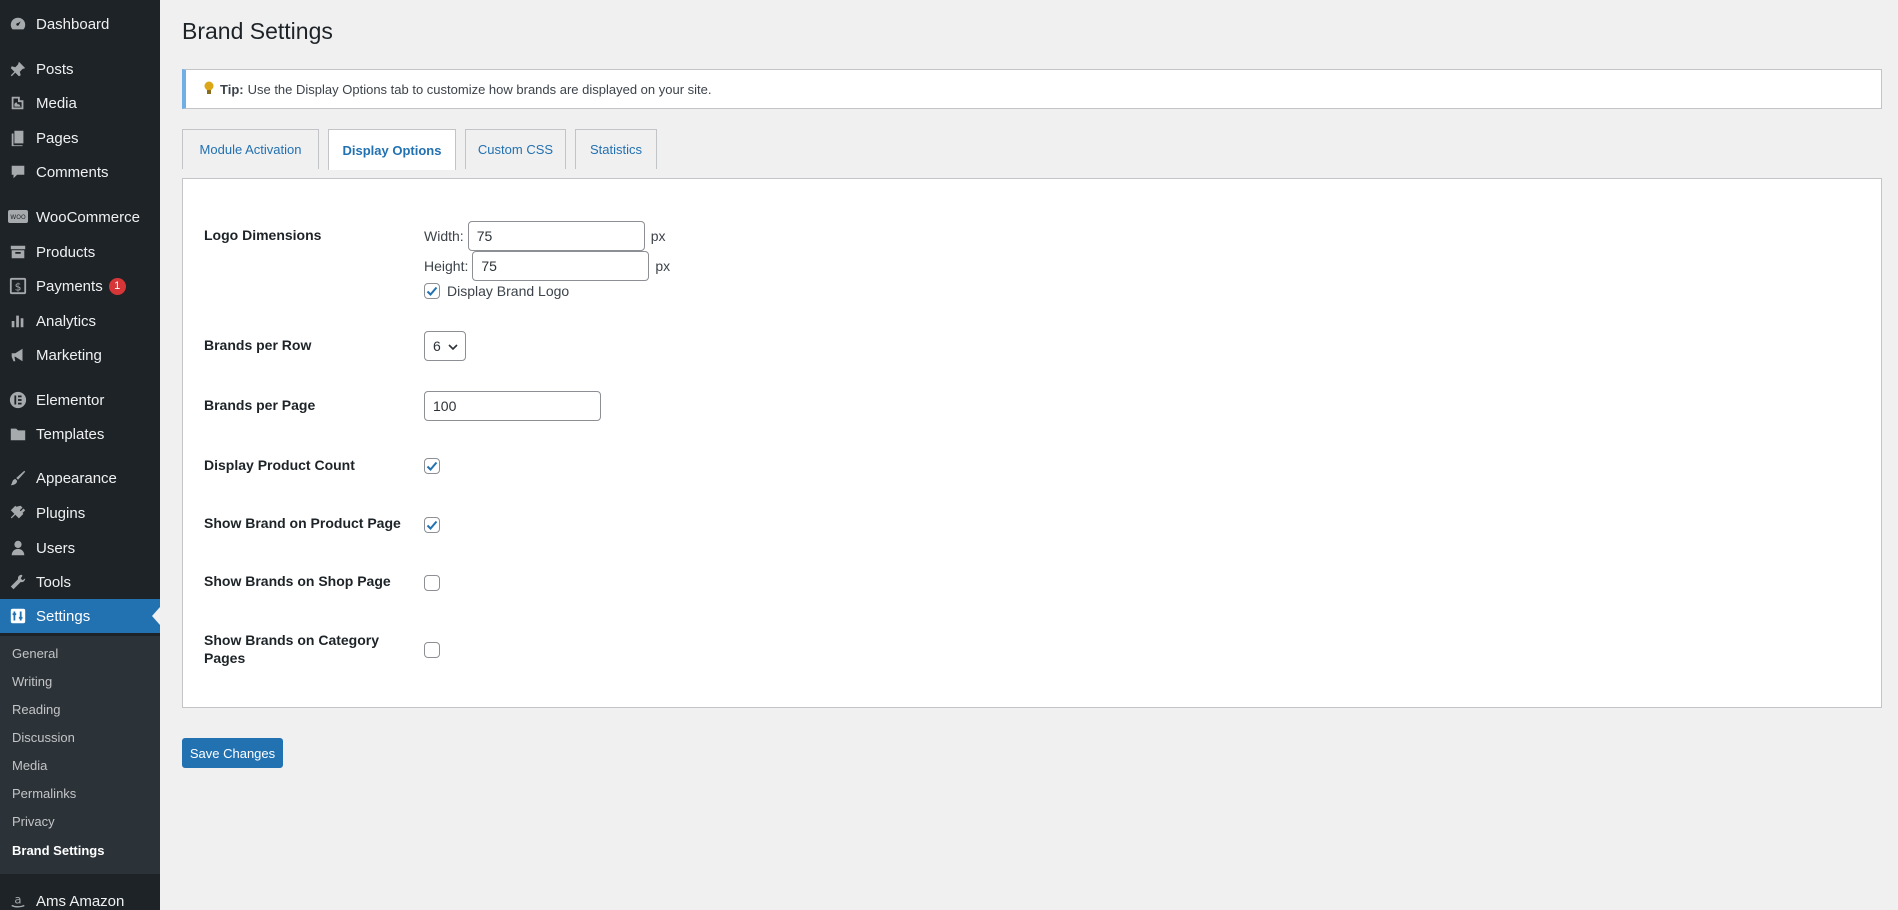 Image resolution: width=1898 pixels, height=910 pixels. I want to click on show-brand-product-page-checkbox, so click(432, 525).